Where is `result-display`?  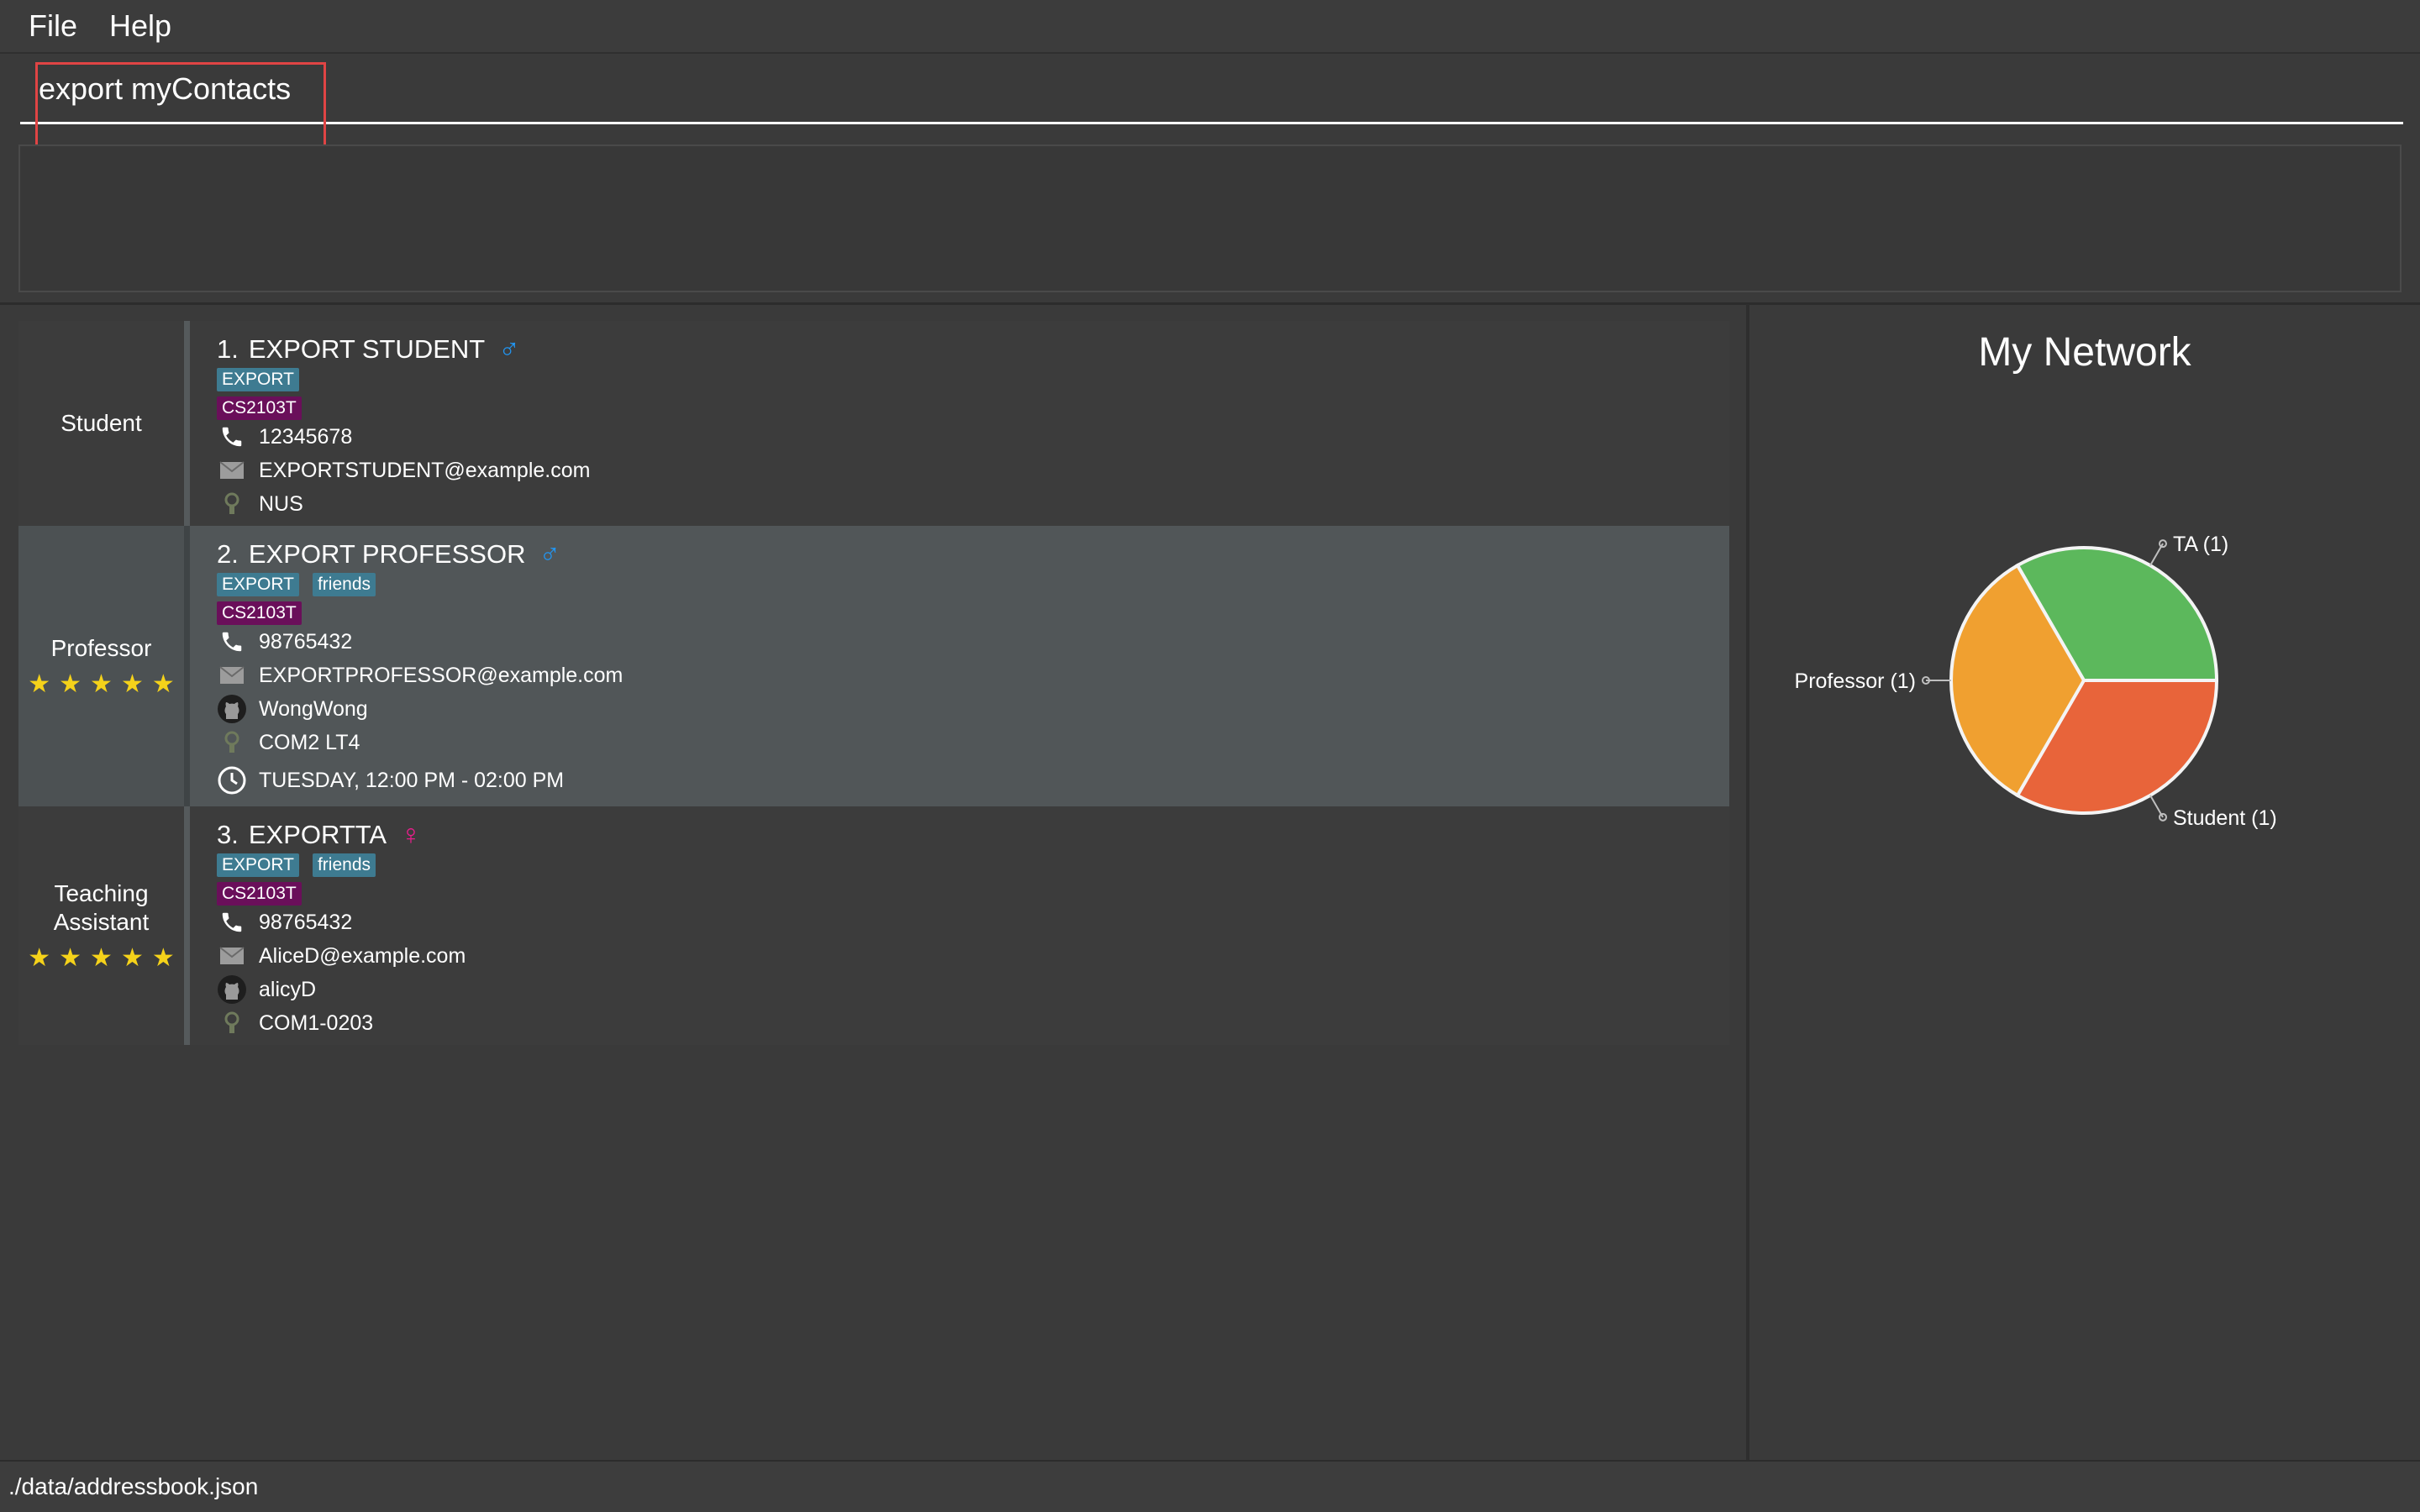 result-display is located at coordinates (1210, 218).